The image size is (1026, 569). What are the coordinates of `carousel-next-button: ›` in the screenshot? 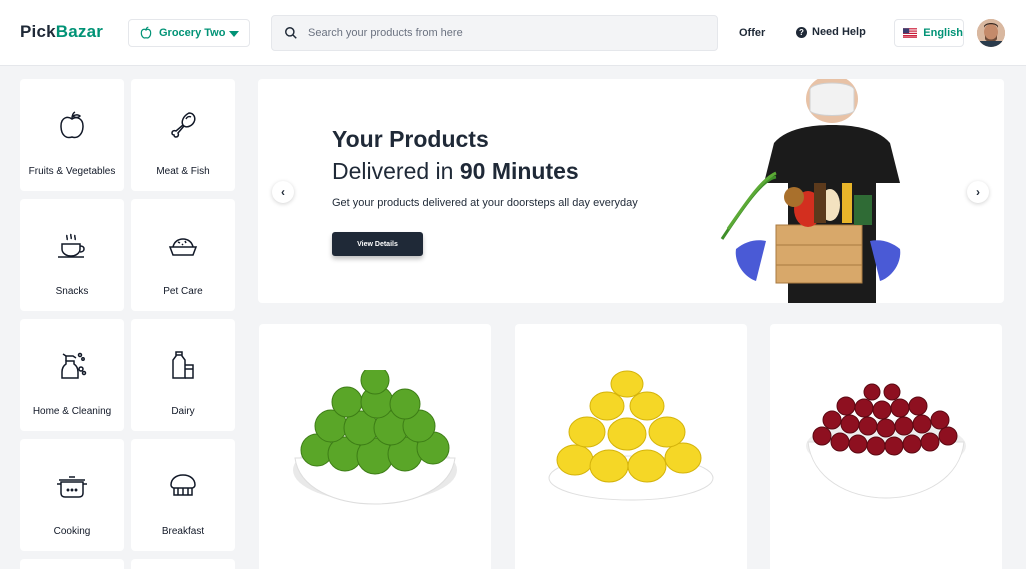 It's located at (978, 192).